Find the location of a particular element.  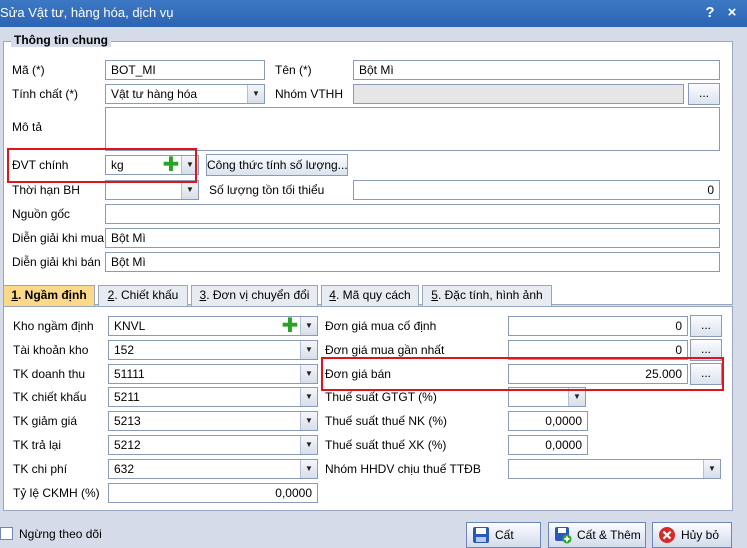

revenue-account-label: TK doanh thu is located at coordinates (49, 374).